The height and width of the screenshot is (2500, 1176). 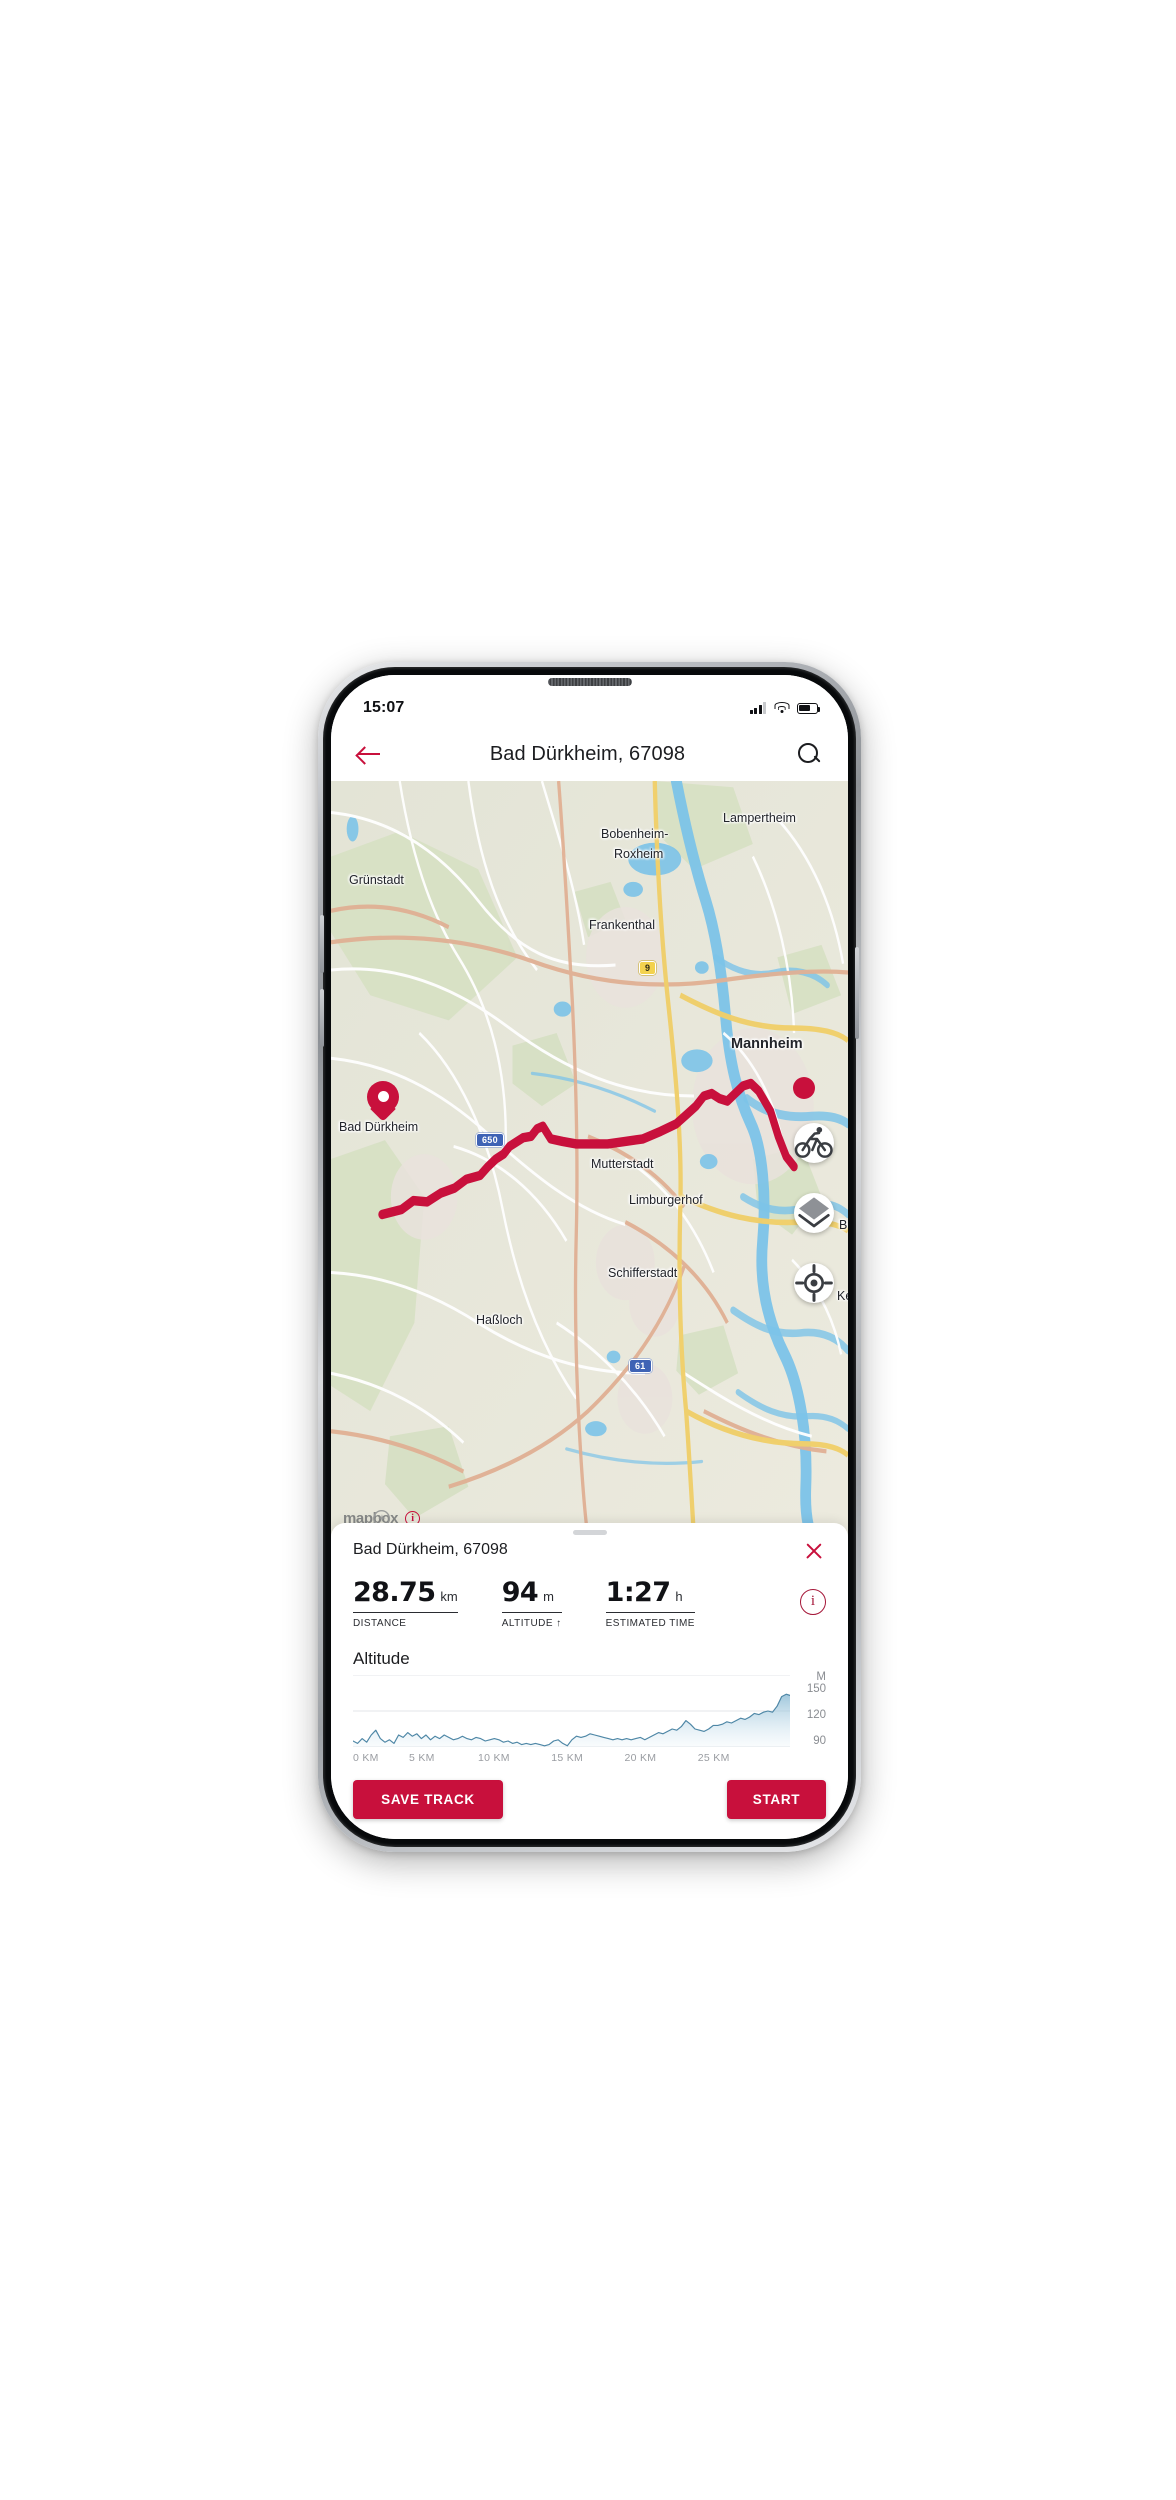 What do you see at coordinates (384, 707) in the screenshot?
I see `status-bar-clock: 15:07` at bounding box center [384, 707].